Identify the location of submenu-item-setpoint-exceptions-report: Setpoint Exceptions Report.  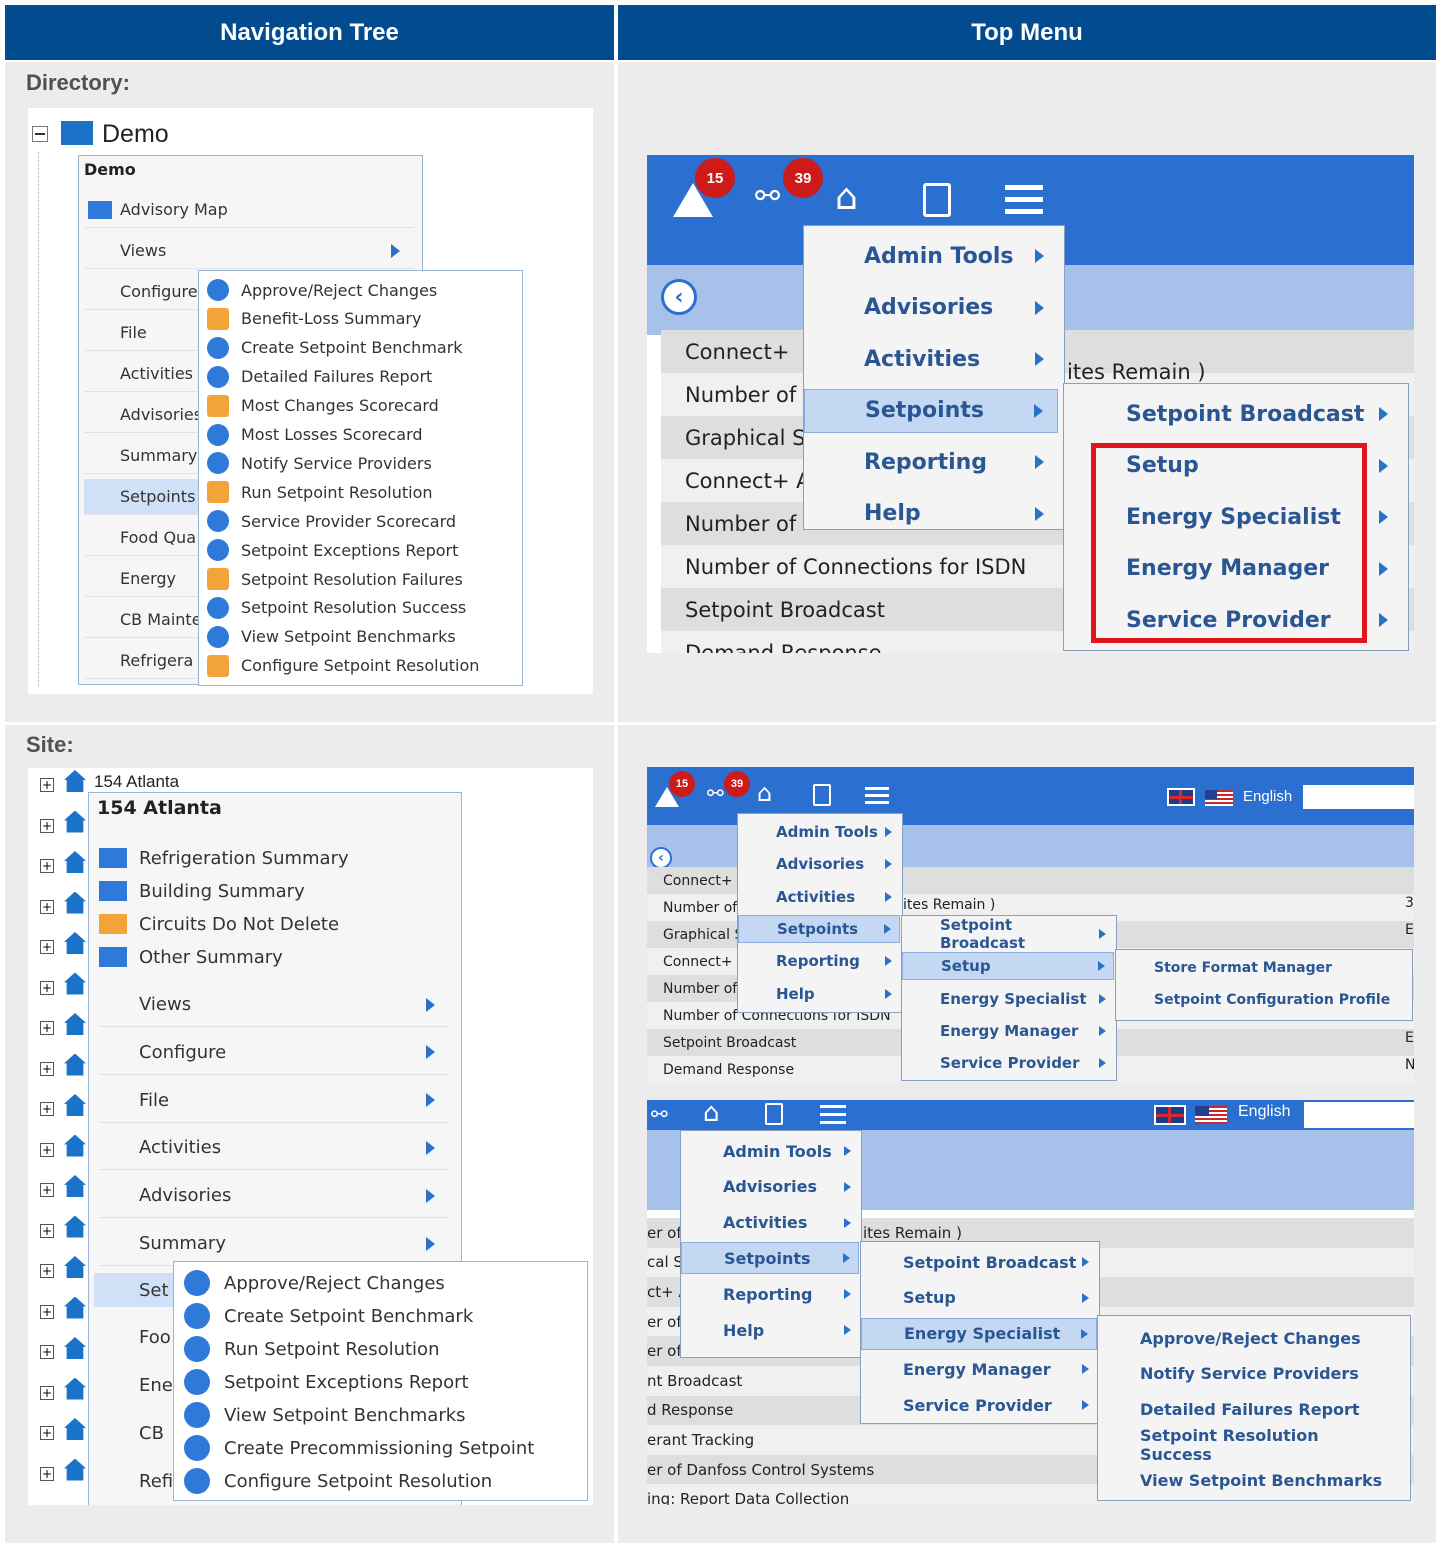
(332, 550).